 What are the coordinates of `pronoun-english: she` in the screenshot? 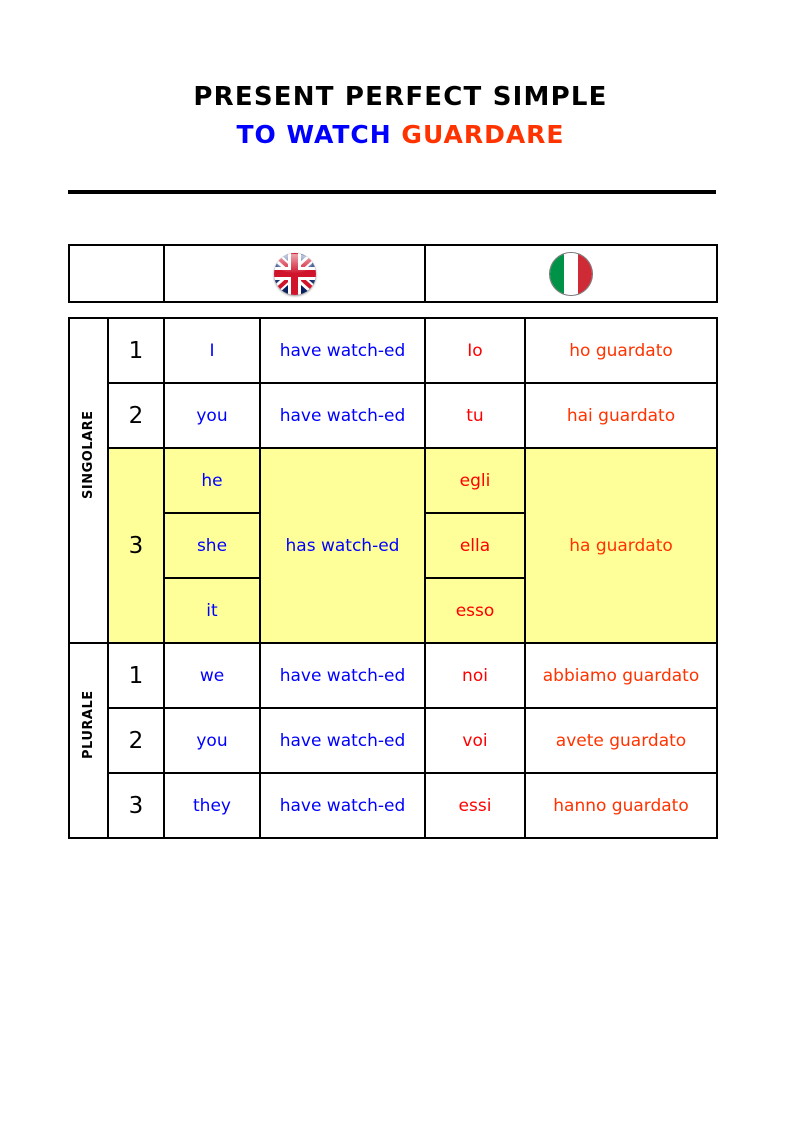 It's located at (212, 545).